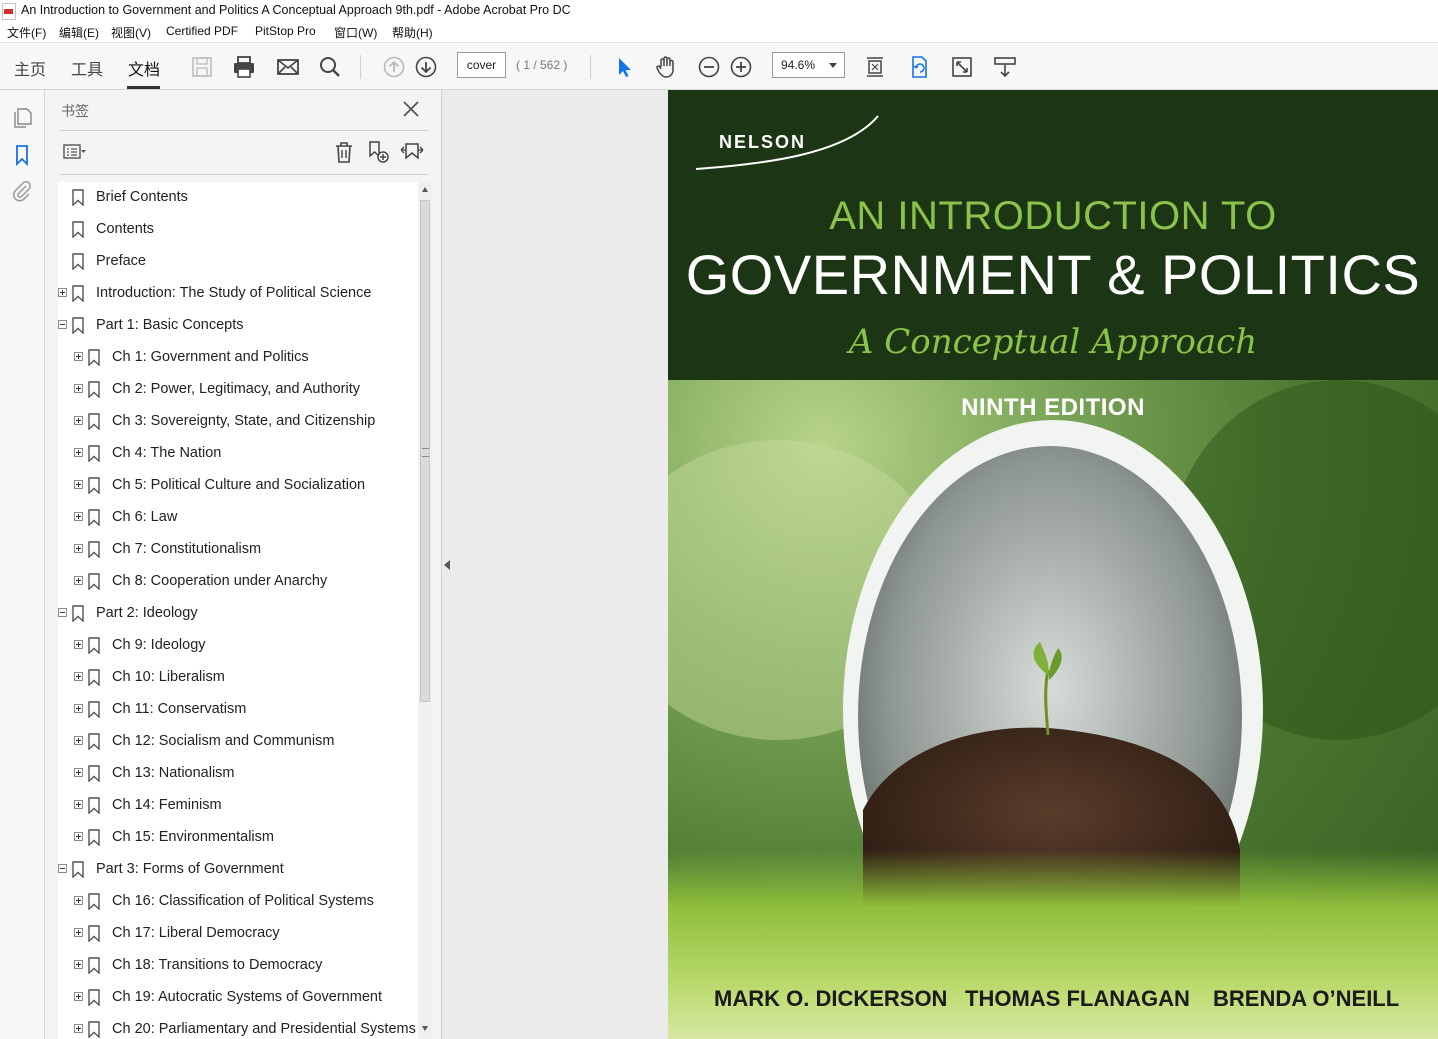 Image resolution: width=1438 pixels, height=1039 pixels. I want to click on select-arrow-icon, so click(624, 67).